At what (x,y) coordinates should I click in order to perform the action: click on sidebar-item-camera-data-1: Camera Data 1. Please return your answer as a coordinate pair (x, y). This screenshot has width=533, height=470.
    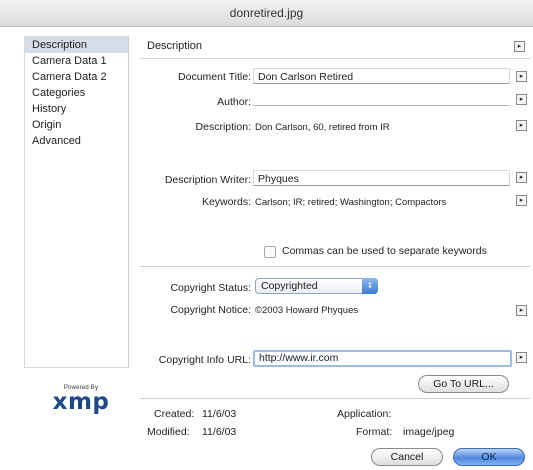
    Looking at the image, I should click on (76, 61).